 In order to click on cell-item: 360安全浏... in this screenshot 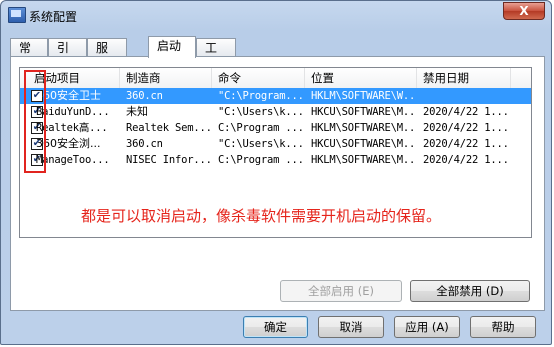, I will do `click(68, 143)`.